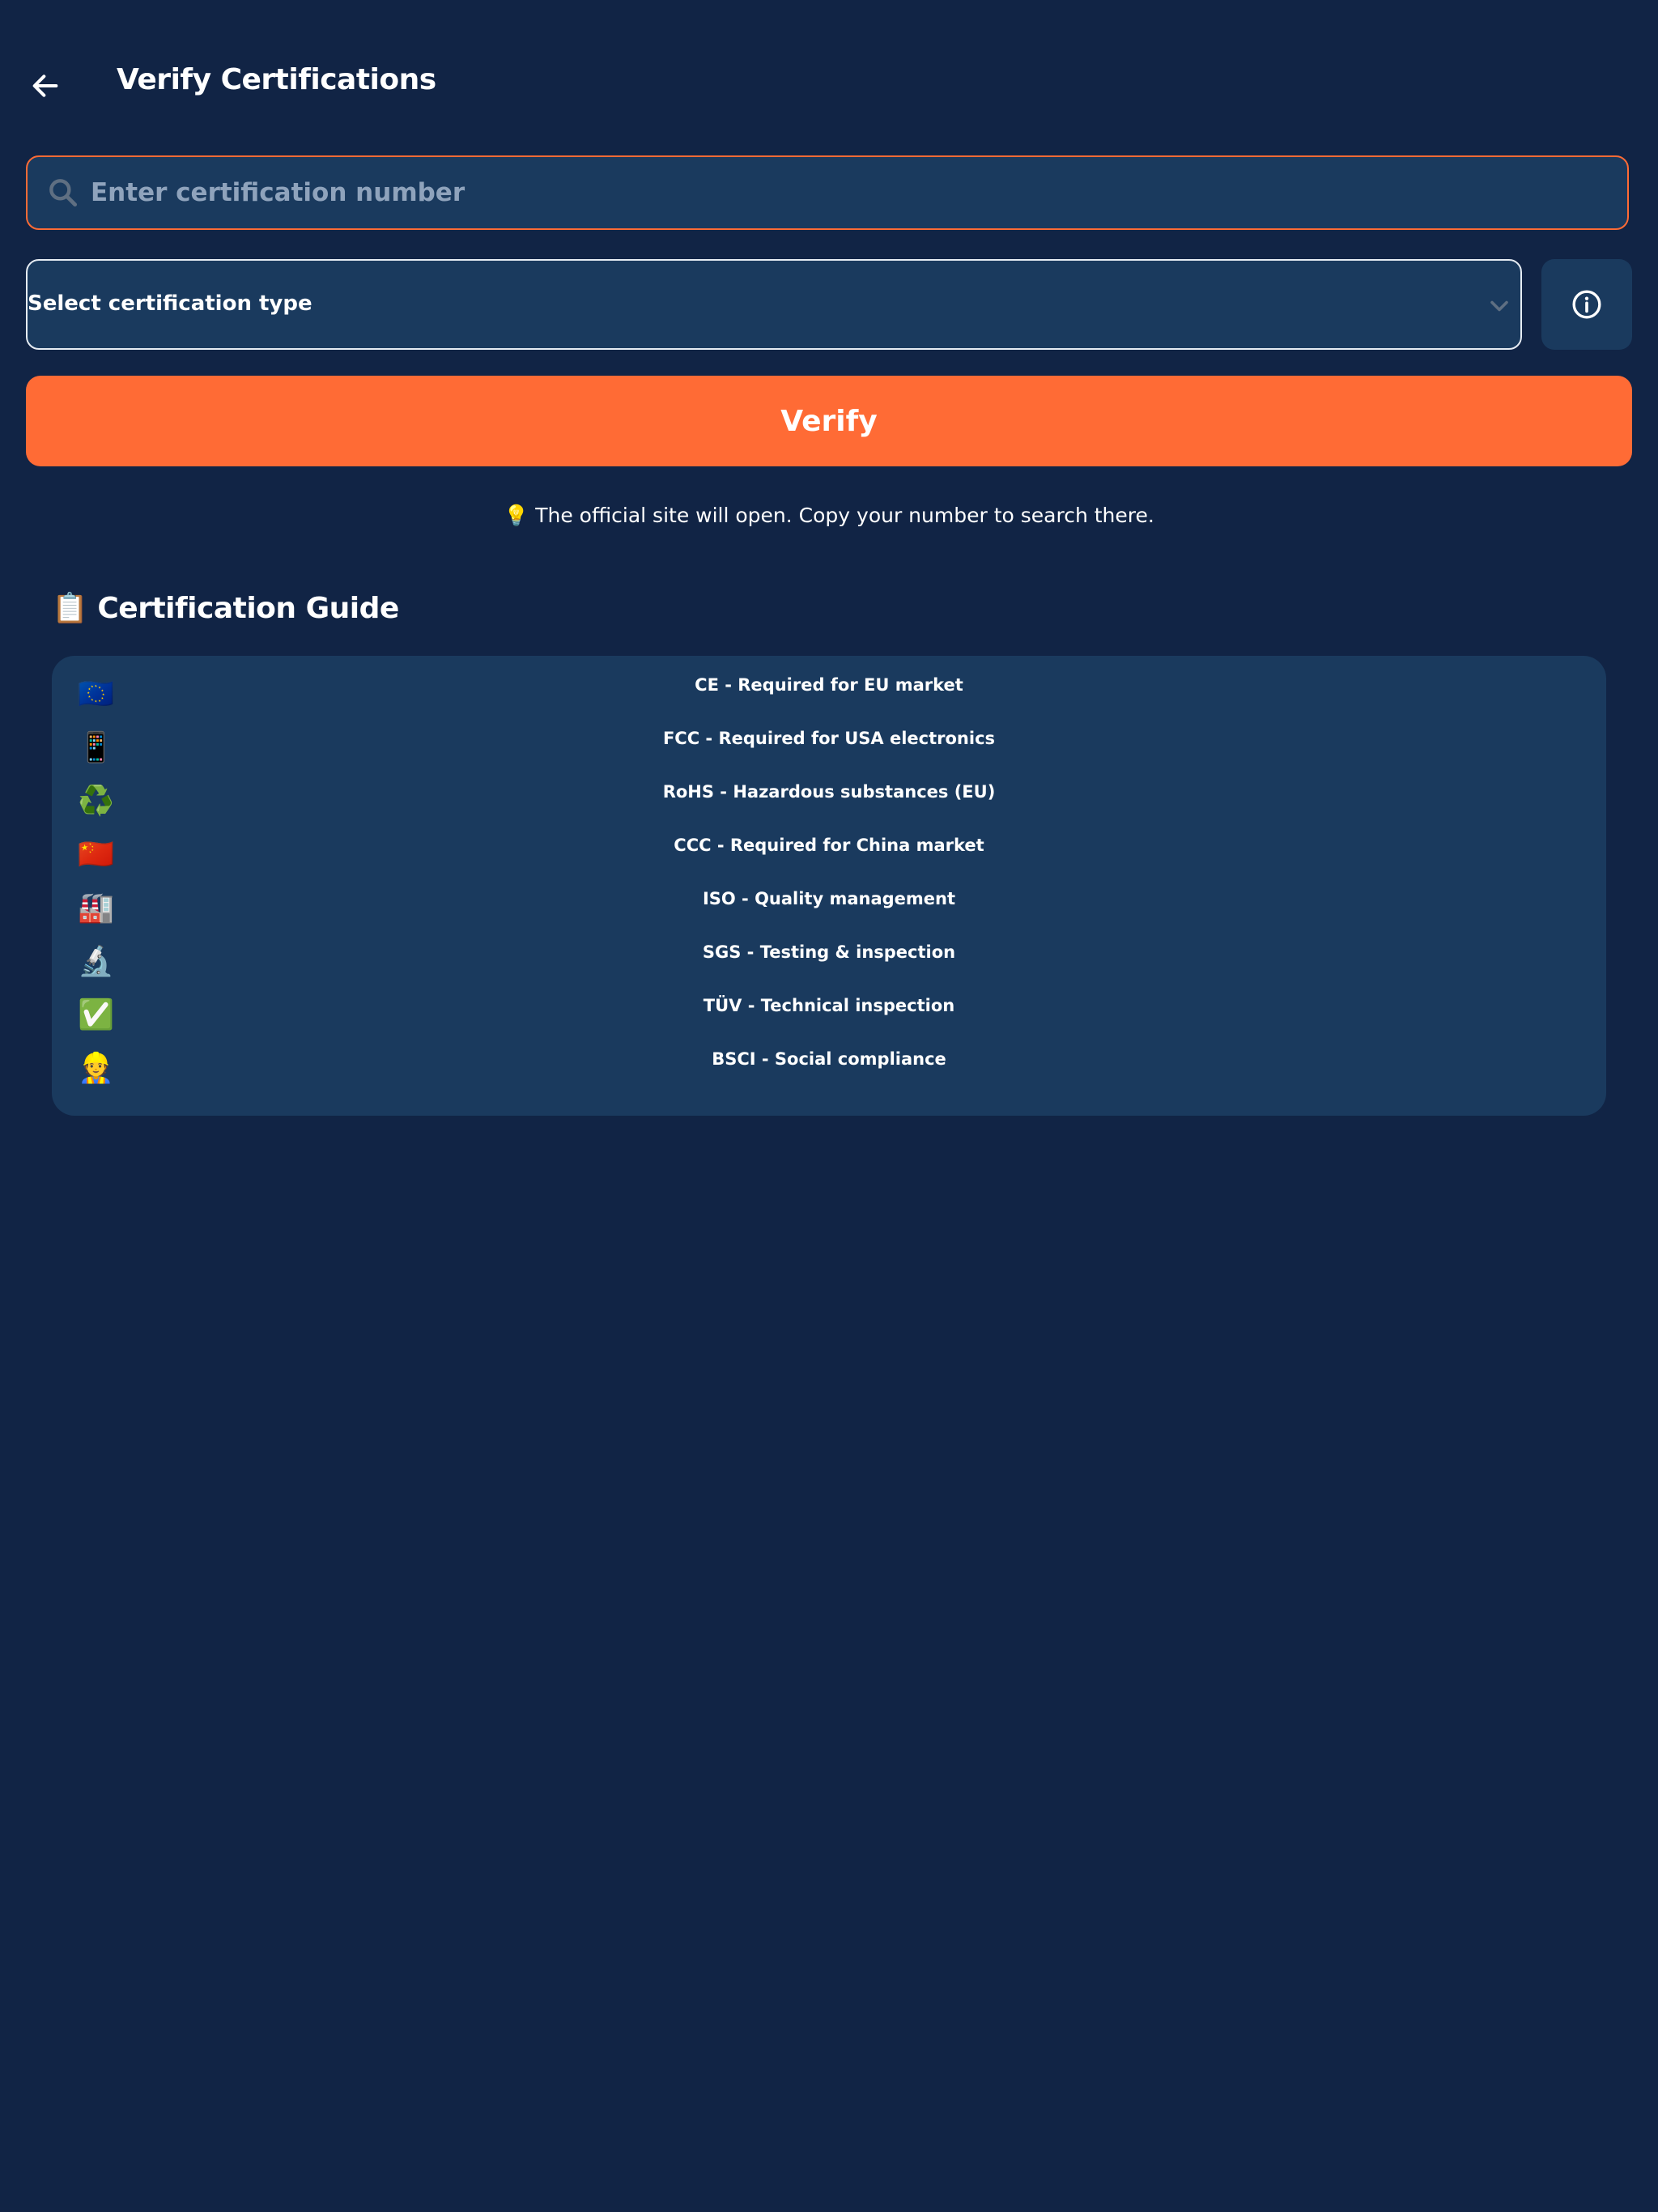 This screenshot has height=2212, width=1658. What do you see at coordinates (829, 952) in the screenshot?
I see `guide-item-text: SGS - Testing & inspection` at bounding box center [829, 952].